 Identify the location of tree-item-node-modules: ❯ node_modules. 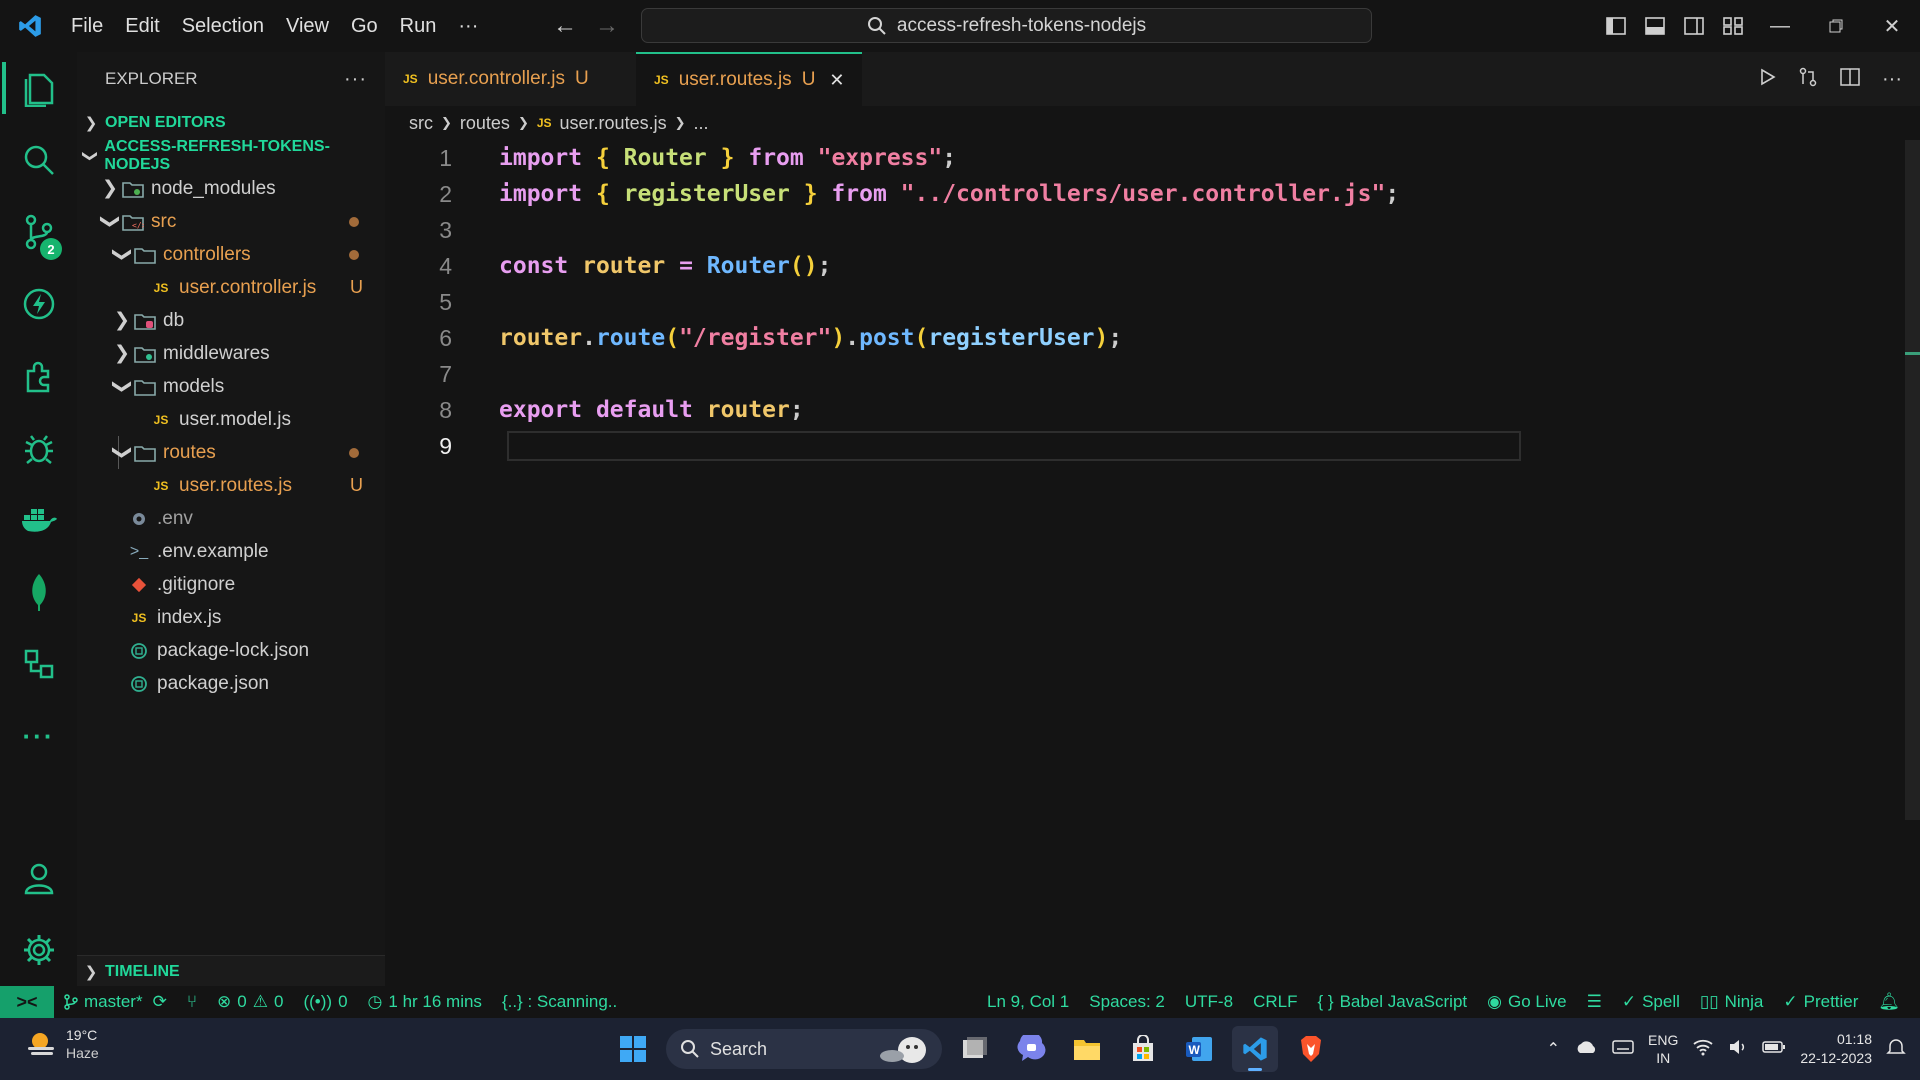
(231, 188).